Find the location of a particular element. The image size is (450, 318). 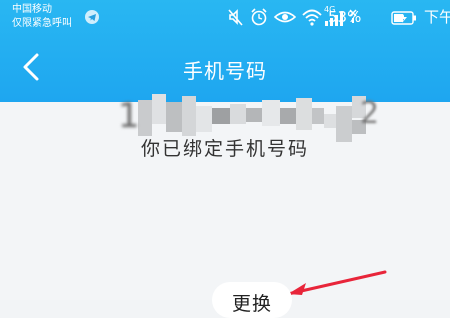

phone-digit-blurred: 1 is located at coordinates (129, 116).